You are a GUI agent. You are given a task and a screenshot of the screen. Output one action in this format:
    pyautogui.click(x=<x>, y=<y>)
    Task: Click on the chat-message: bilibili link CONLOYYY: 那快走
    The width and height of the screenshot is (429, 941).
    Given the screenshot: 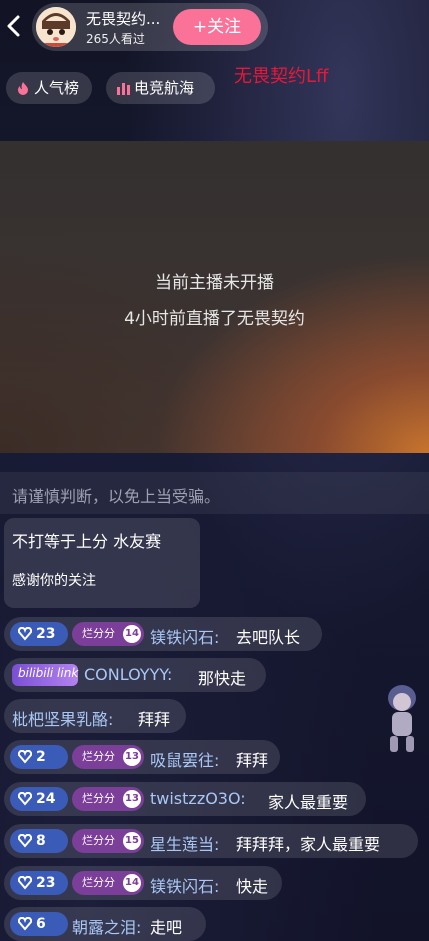 What is the action you would take?
    pyautogui.click(x=135, y=675)
    